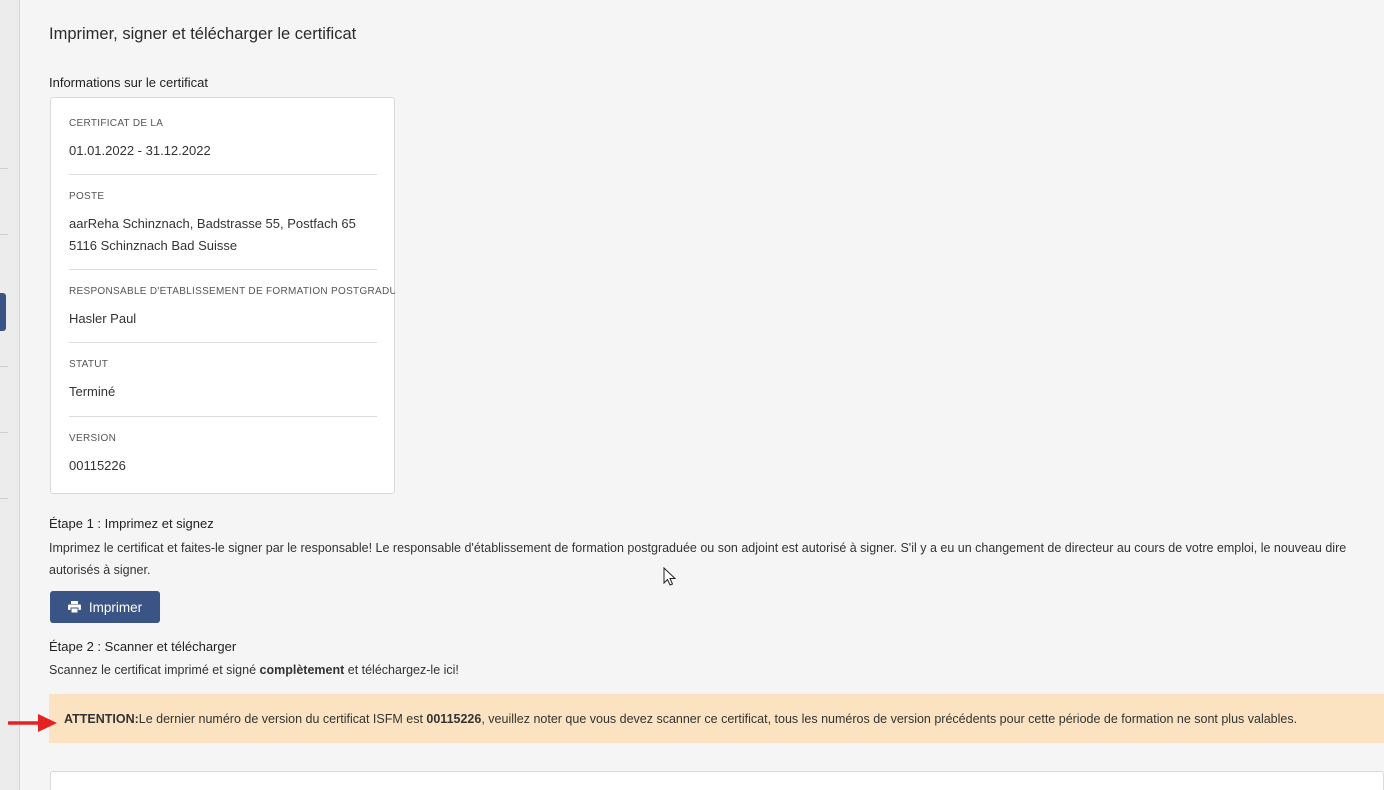 The image size is (1384, 790). I want to click on status-label: STATUT, so click(89, 364).